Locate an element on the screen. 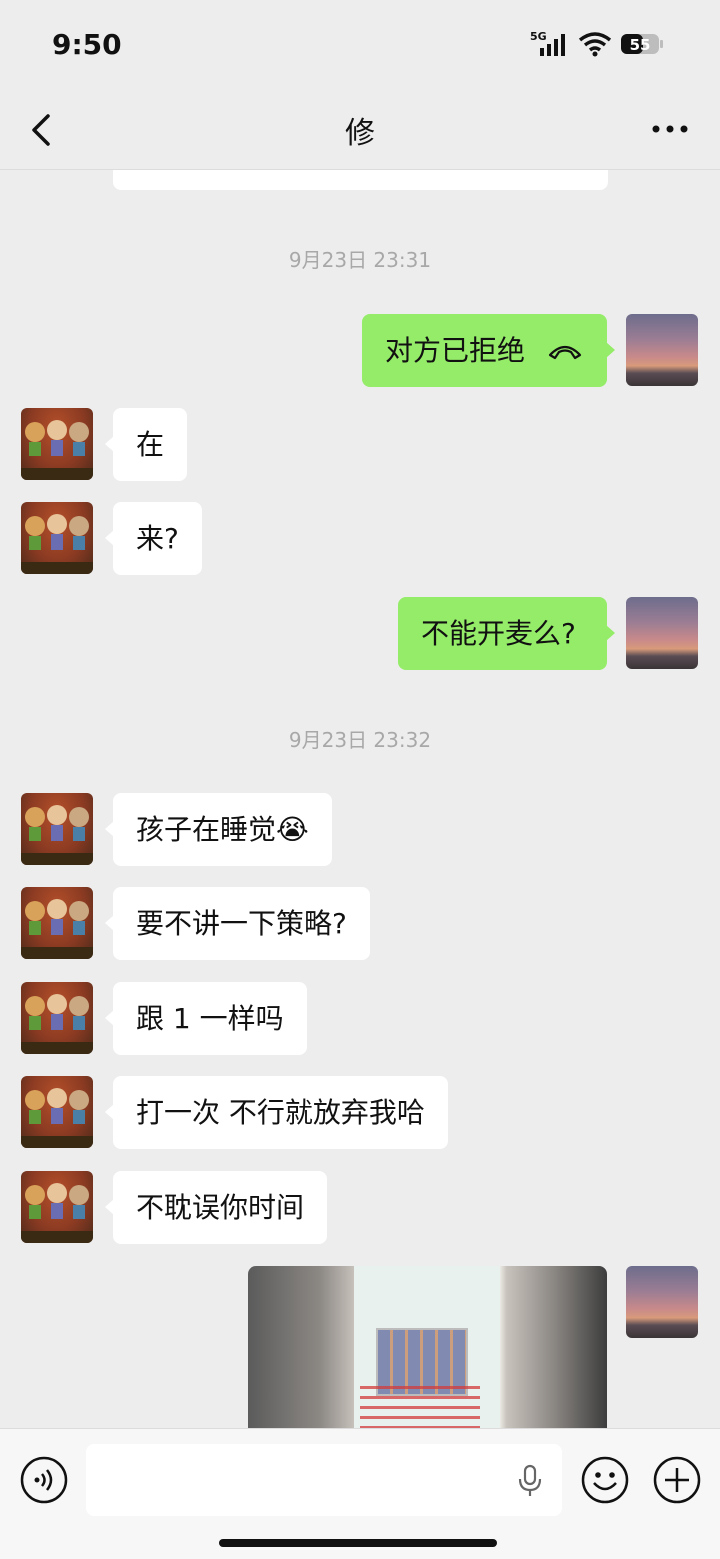 The width and height of the screenshot is (720, 1559). message-text: 打一次 不行就放弃我哈 is located at coordinates (280, 1112).